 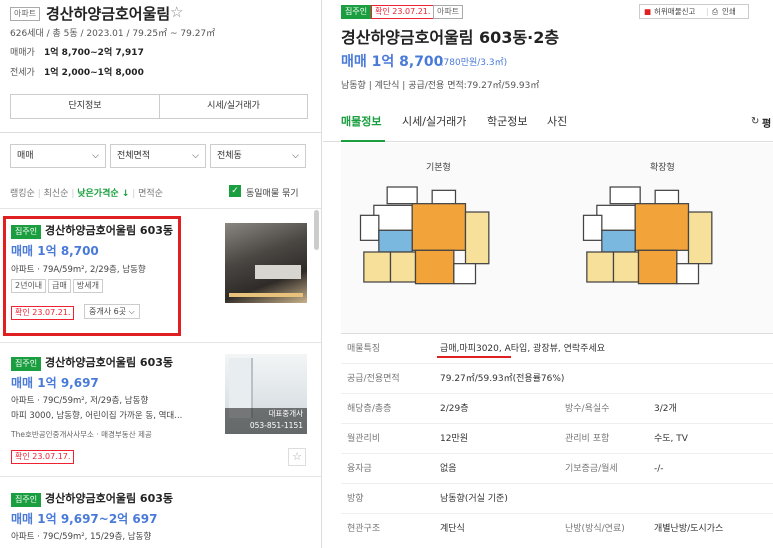 I want to click on row-value: 없음, so click(x=448, y=469).